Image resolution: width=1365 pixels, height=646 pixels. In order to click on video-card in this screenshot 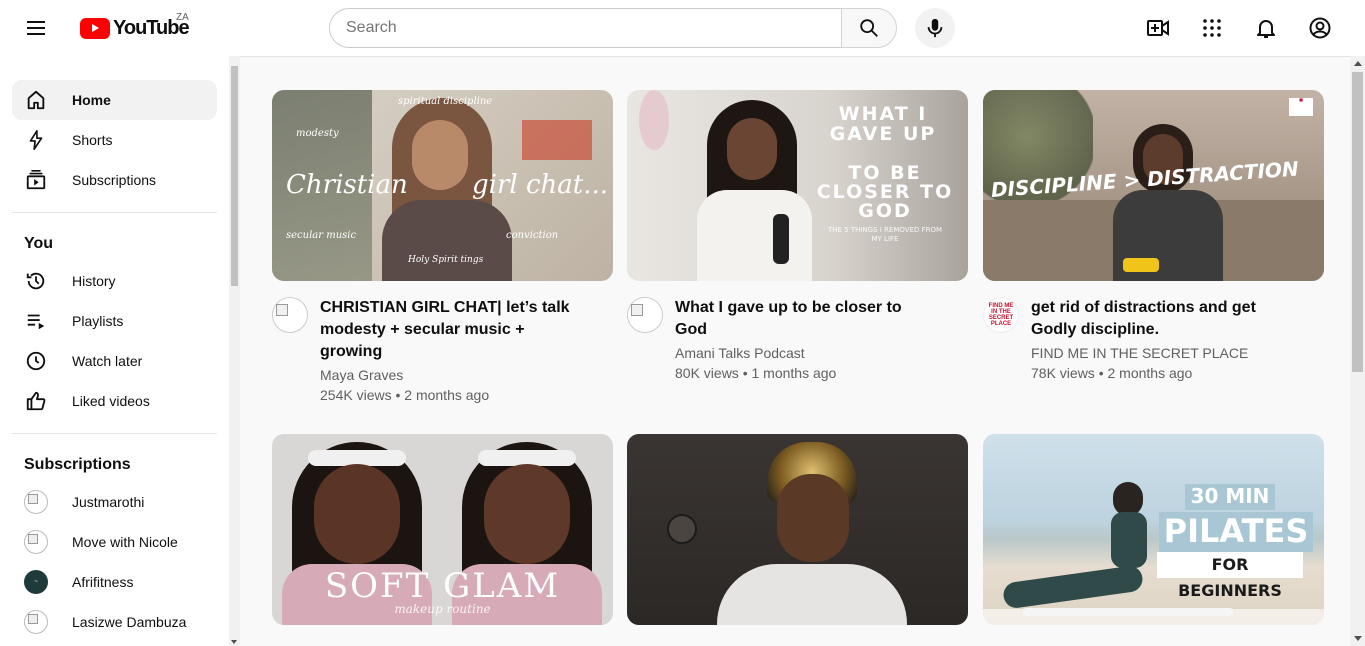, I will do `click(797, 529)`.